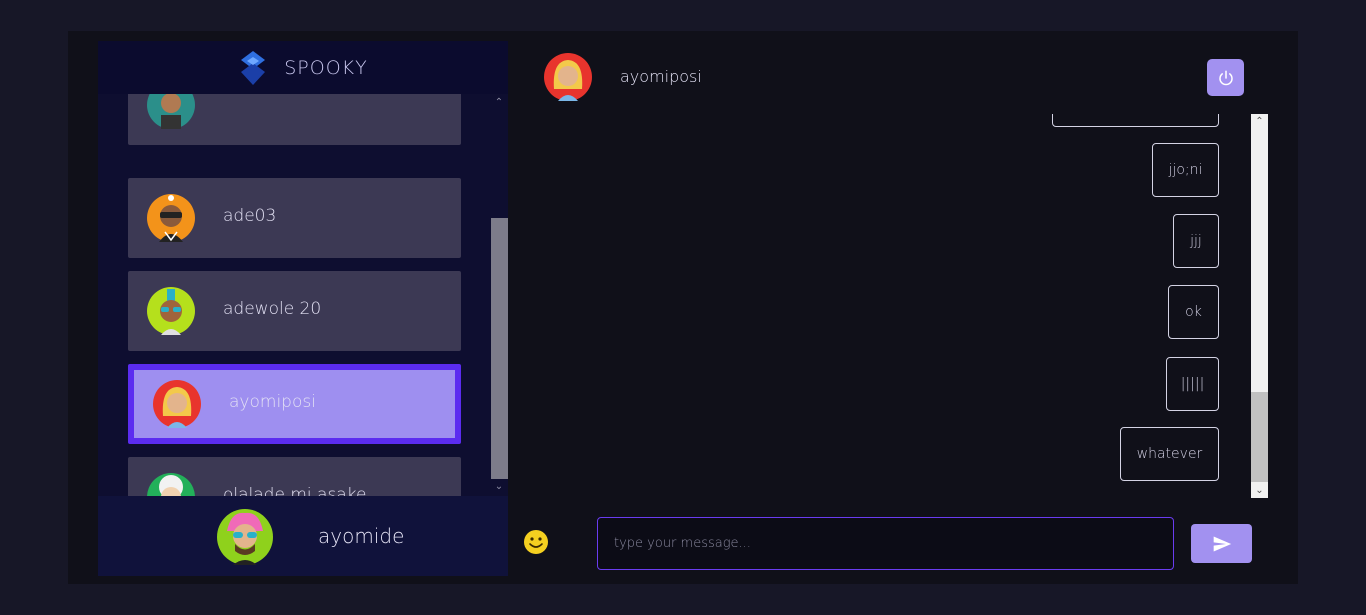 The height and width of the screenshot is (615, 1366). What do you see at coordinates (536, 542) in the screenshot?
I see `smiley-emoji-icon` at bounding box center [536, 542].